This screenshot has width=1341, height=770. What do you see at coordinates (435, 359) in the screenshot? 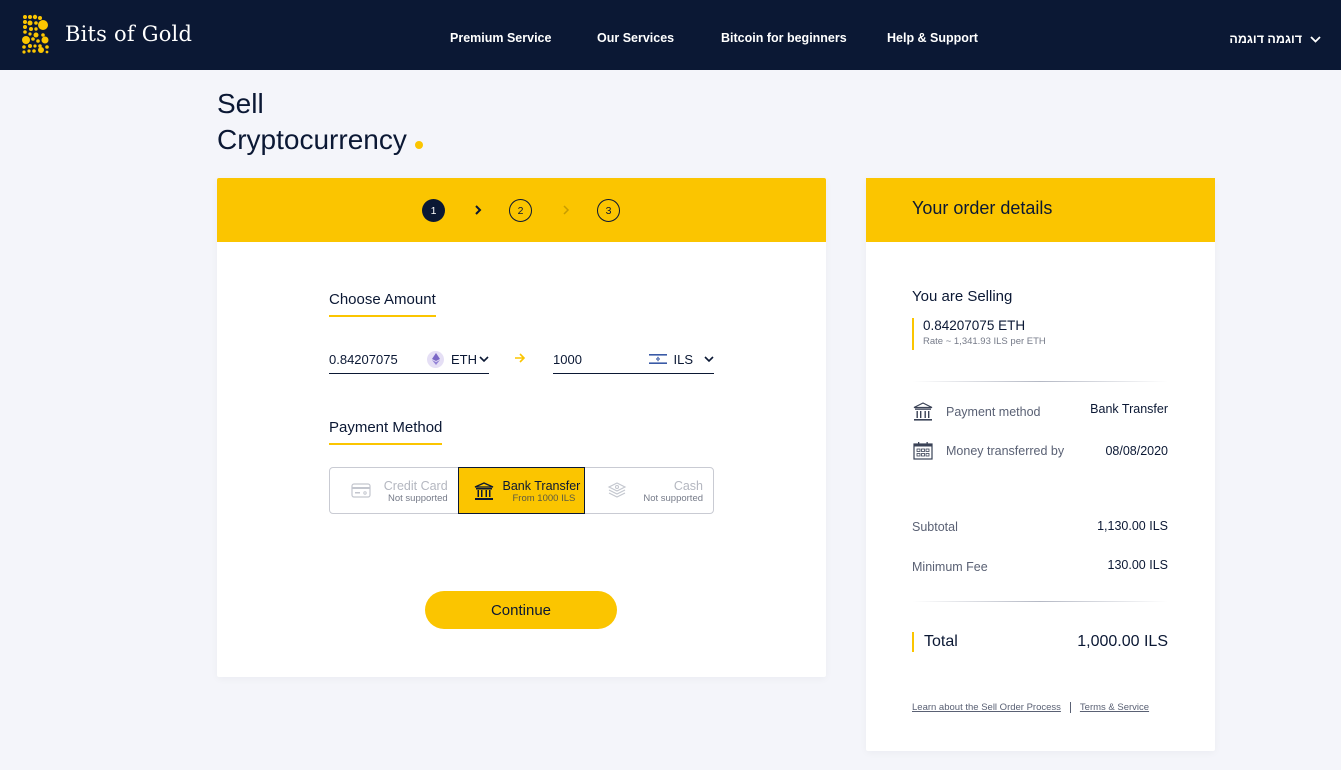
I see `ethereum-icon` at bounding box center [435, 359].